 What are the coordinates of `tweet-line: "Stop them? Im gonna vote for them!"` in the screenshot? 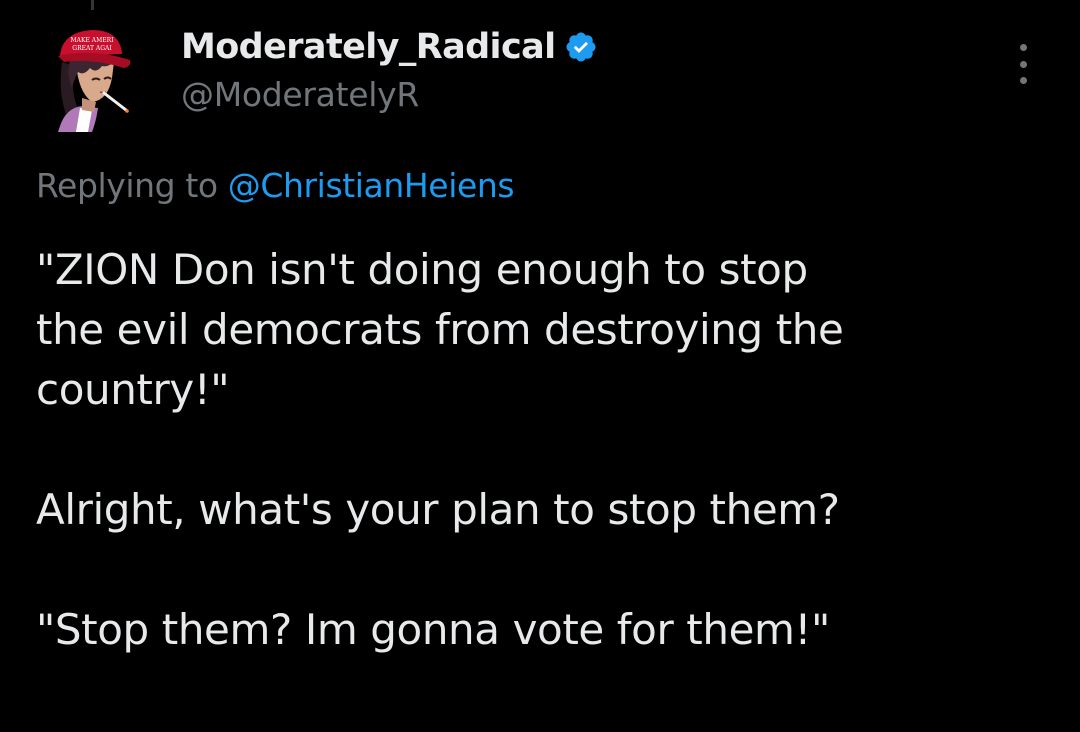 It's located at (433, 629).